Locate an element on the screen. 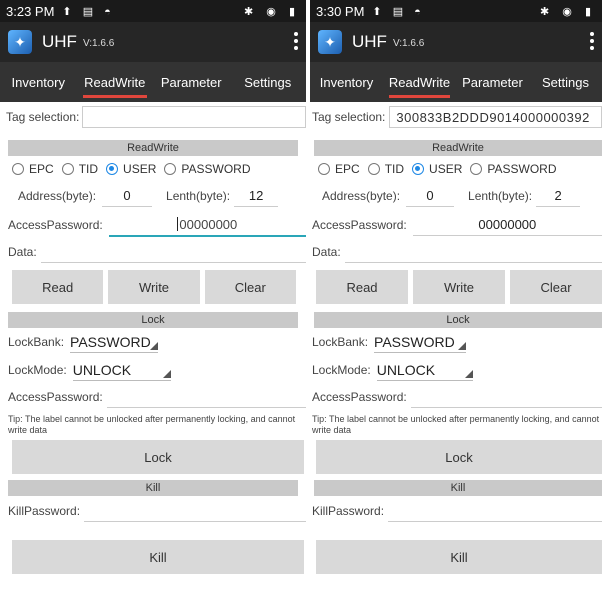 This screenshot has width=602, height=614. data-label: Data: is located at coordinates (22, 252).